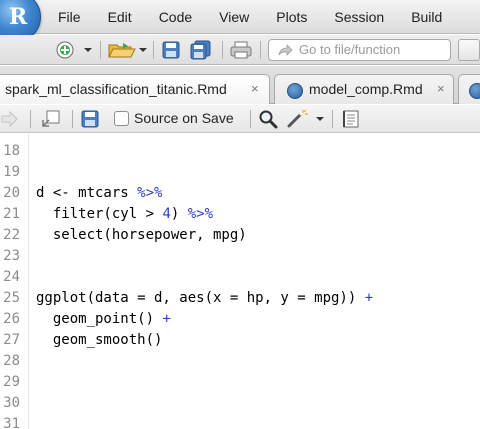  What do you see at coordinates (351, 119) in the screenshot?
I see `compile-notebook-icon` at bounding box center [351, 119].